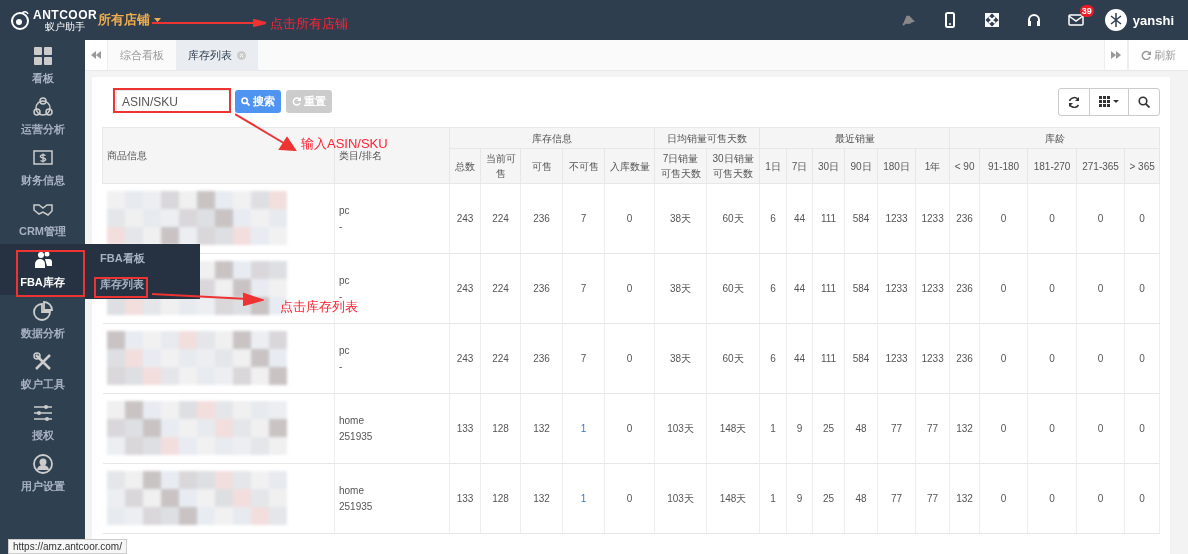 Image resolution: width=1188 pixels, height=554 pixels. What do you see at coordinates (1158, 55) in the screenshot?
I see `refresh-button: 刷新` at bounding box center [1158, 55].